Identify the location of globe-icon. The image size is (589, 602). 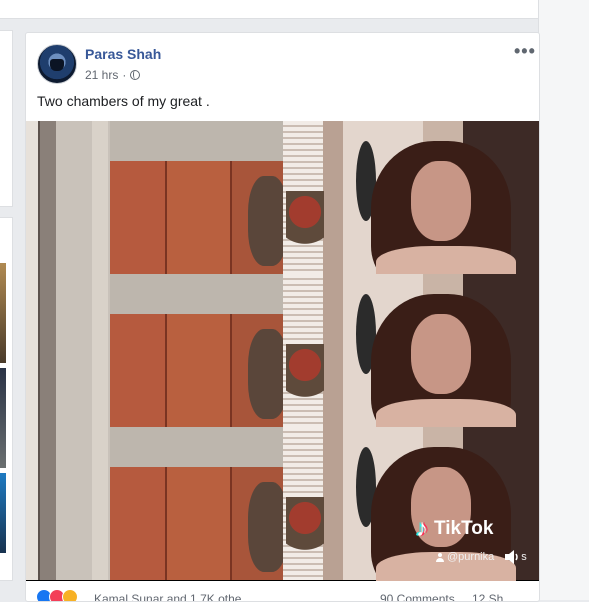
(135, 75).